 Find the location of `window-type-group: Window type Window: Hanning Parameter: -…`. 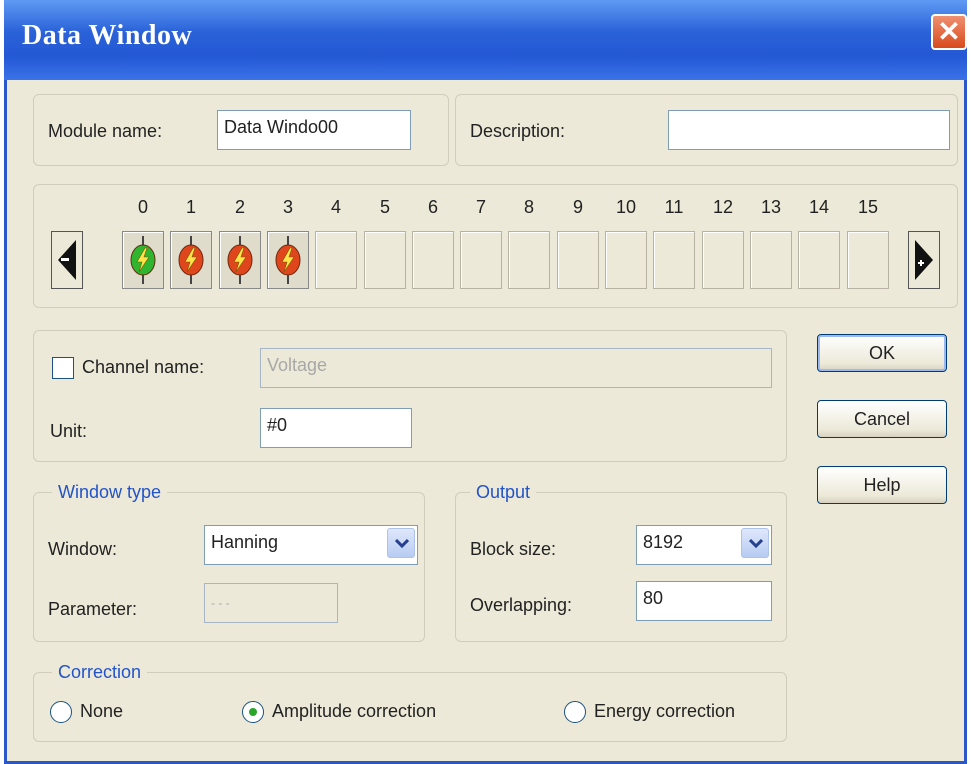

window-type-group: Window type Window: Hanning Parameter: -… is located at coordinates (229, 562).